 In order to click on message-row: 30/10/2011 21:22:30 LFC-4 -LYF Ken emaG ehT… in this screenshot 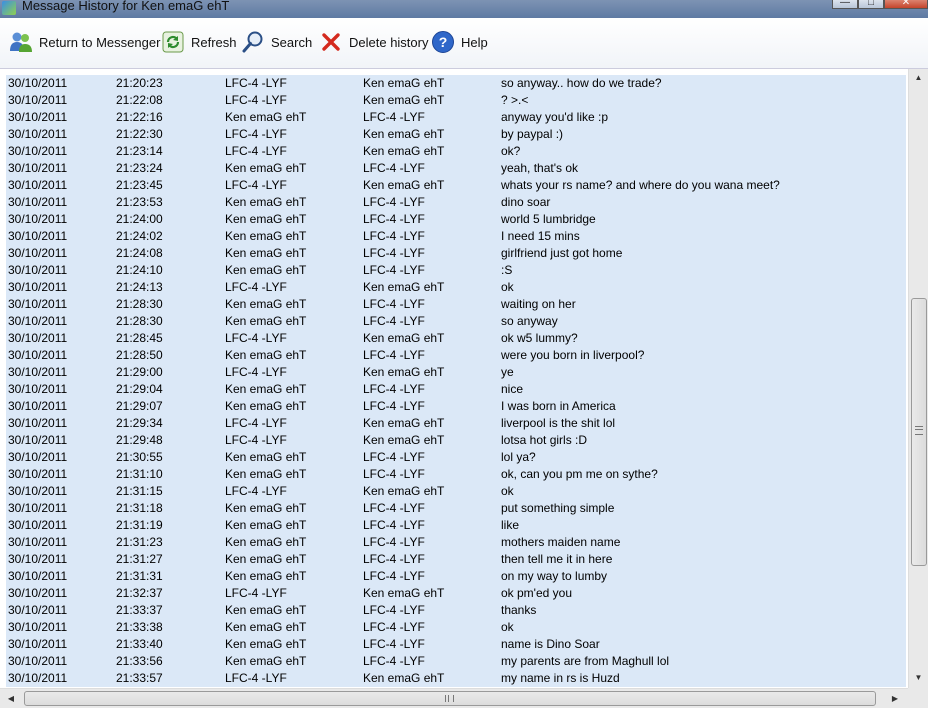, I will do `click(456, 134)`.